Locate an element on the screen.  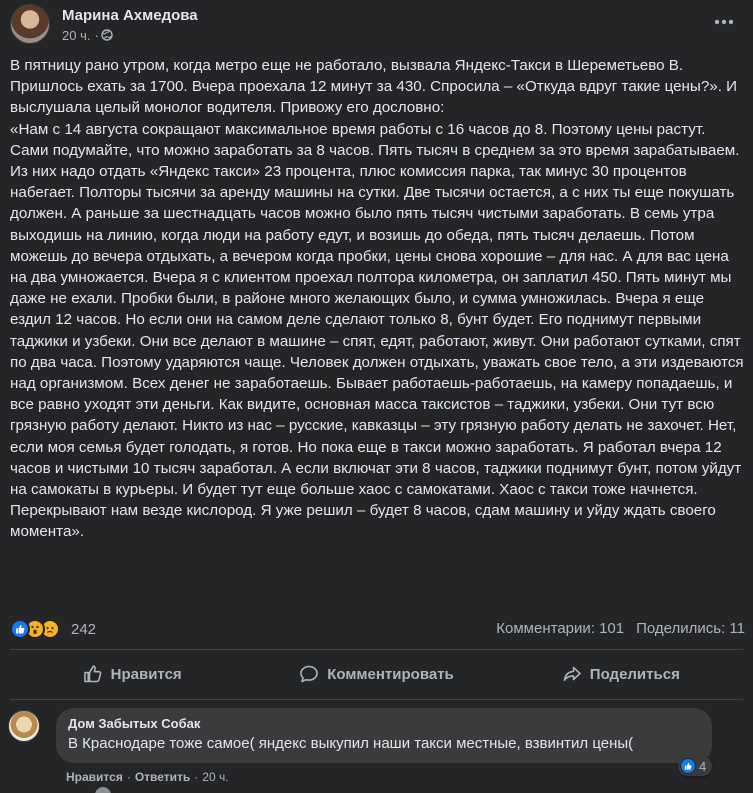
reply-avatar is located at coordinates (103, 790).